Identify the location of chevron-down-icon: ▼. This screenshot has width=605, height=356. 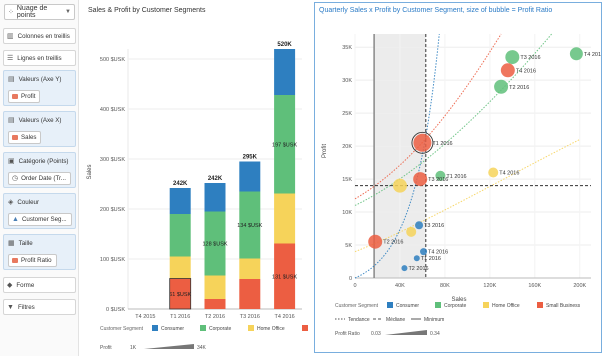
(68, 12).